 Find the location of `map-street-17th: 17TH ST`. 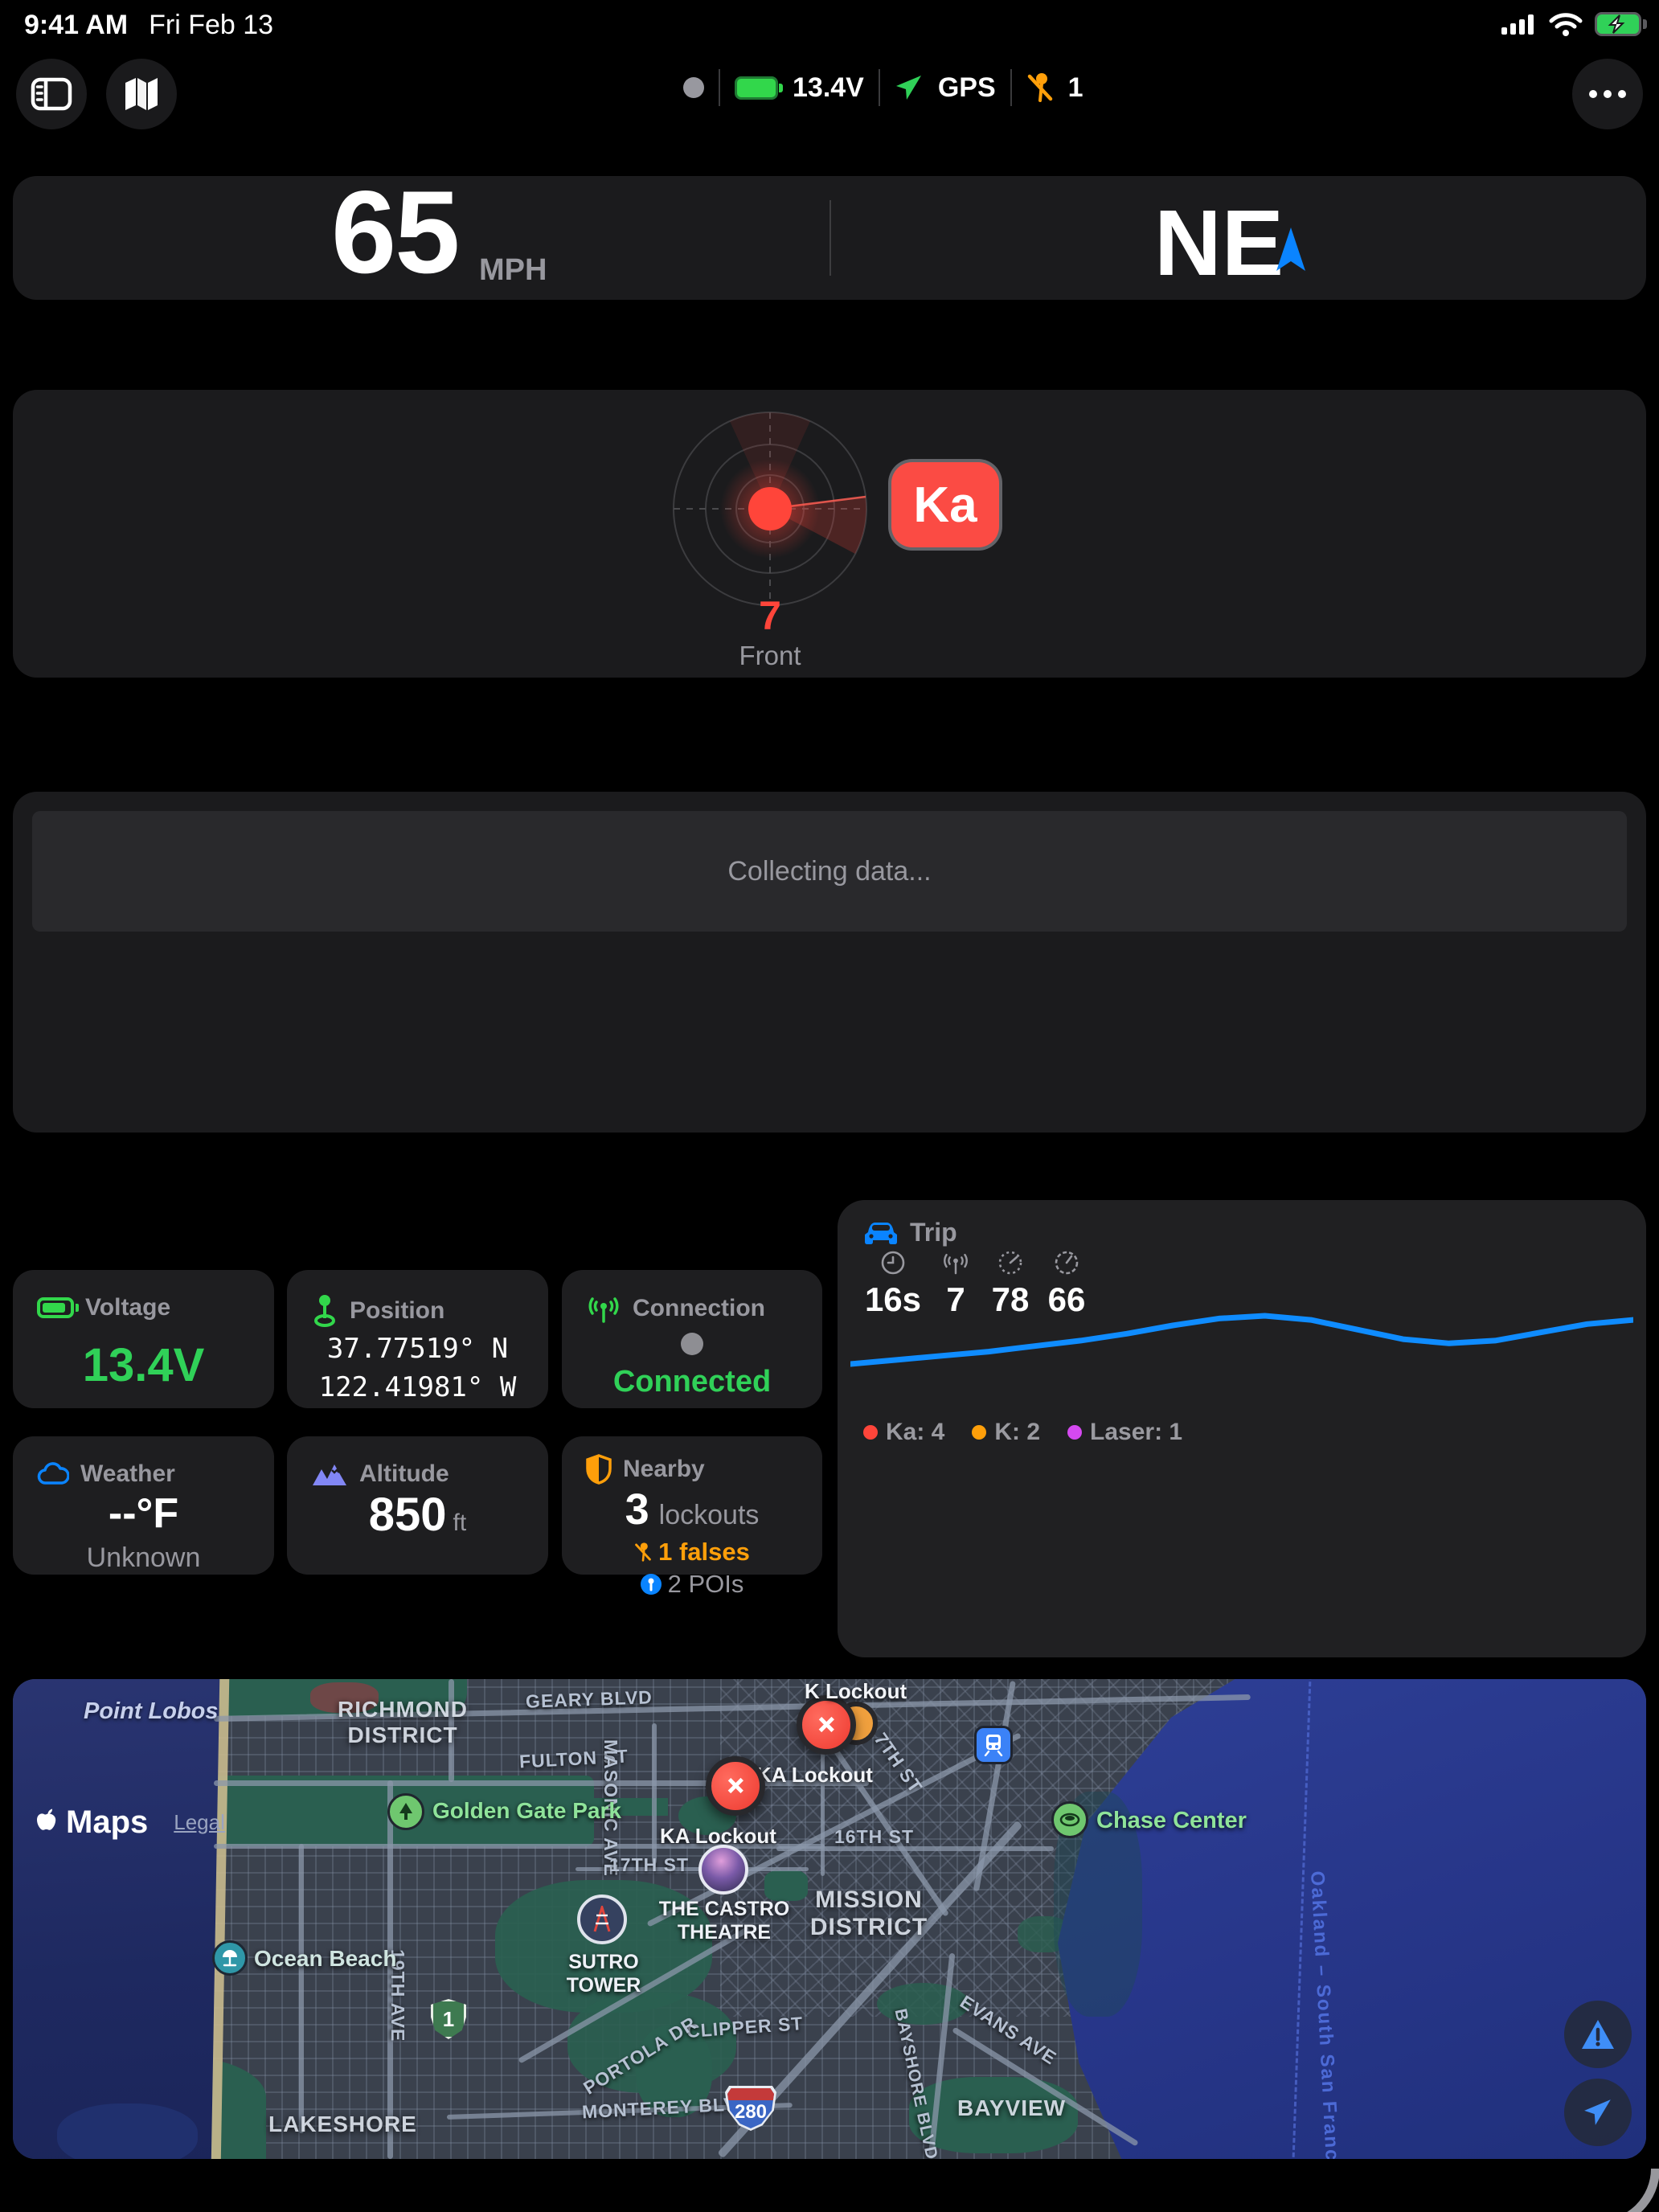

map-street-17th: 17TH ST is located at coordinates (649, 1864).